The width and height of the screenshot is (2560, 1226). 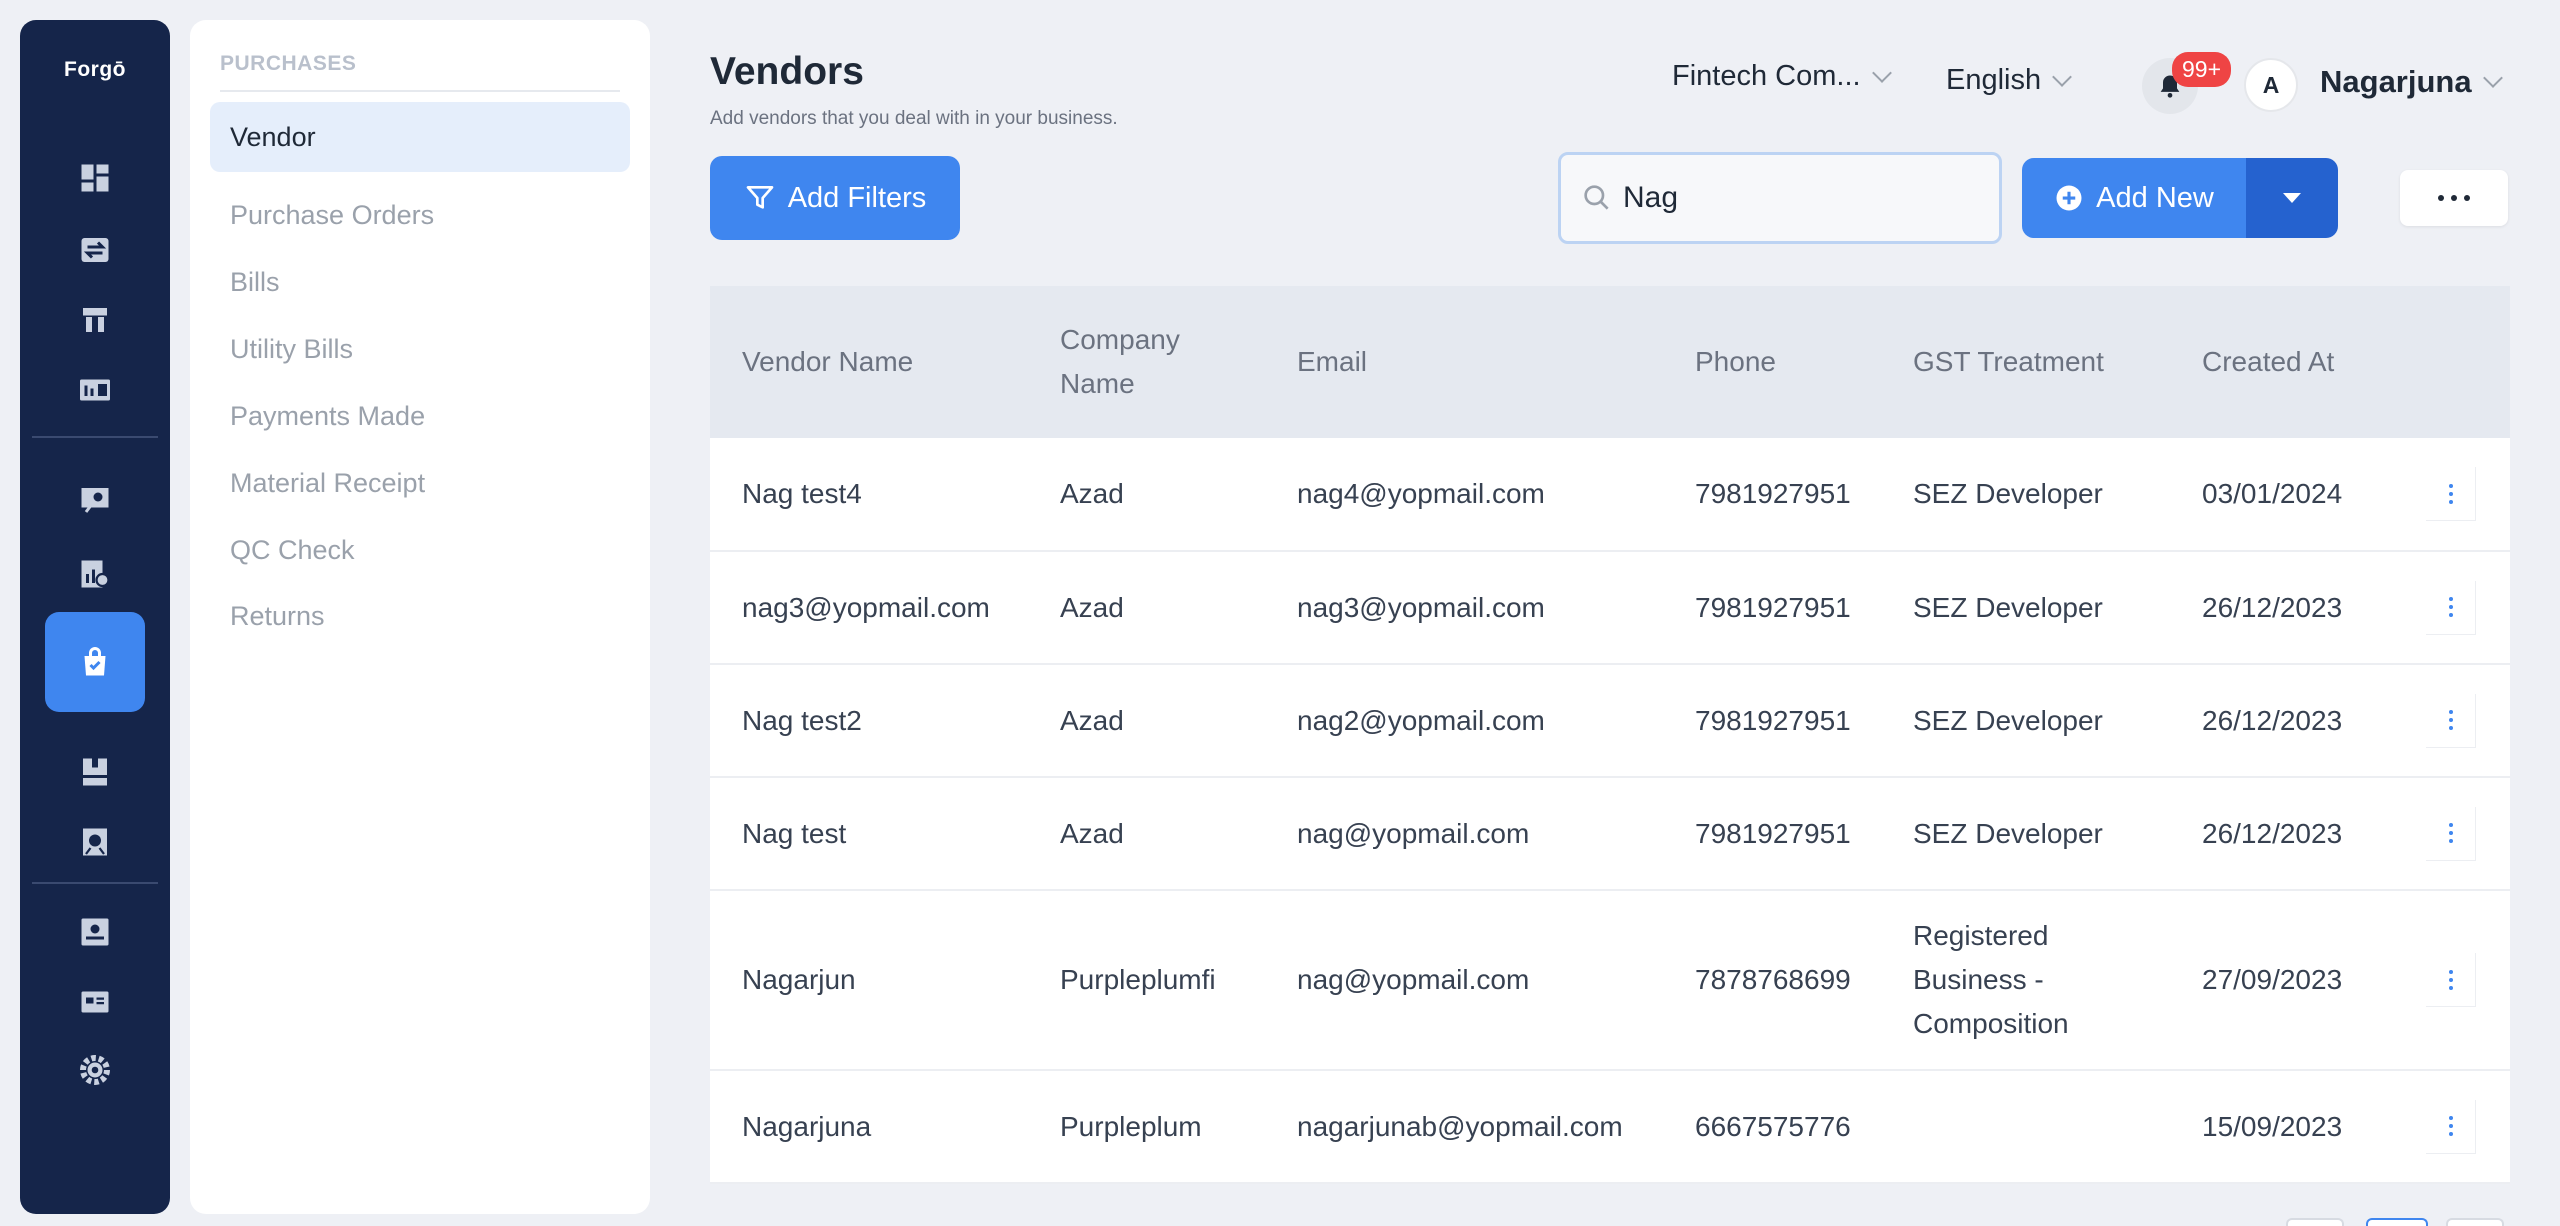 I want to click on search-box, so click(x=1780, y=198).